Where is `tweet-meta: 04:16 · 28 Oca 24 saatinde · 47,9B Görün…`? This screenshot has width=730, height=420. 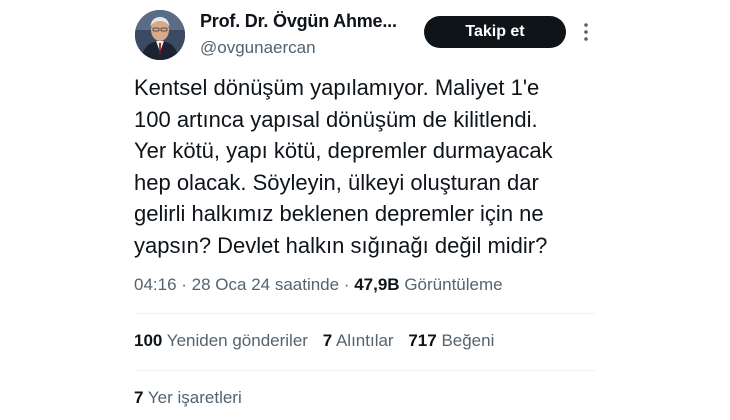
tweet-meta: 04:16 · 28 Oca 24 saatinde · 47,9B Görün… is located at coordinates (318, 285).